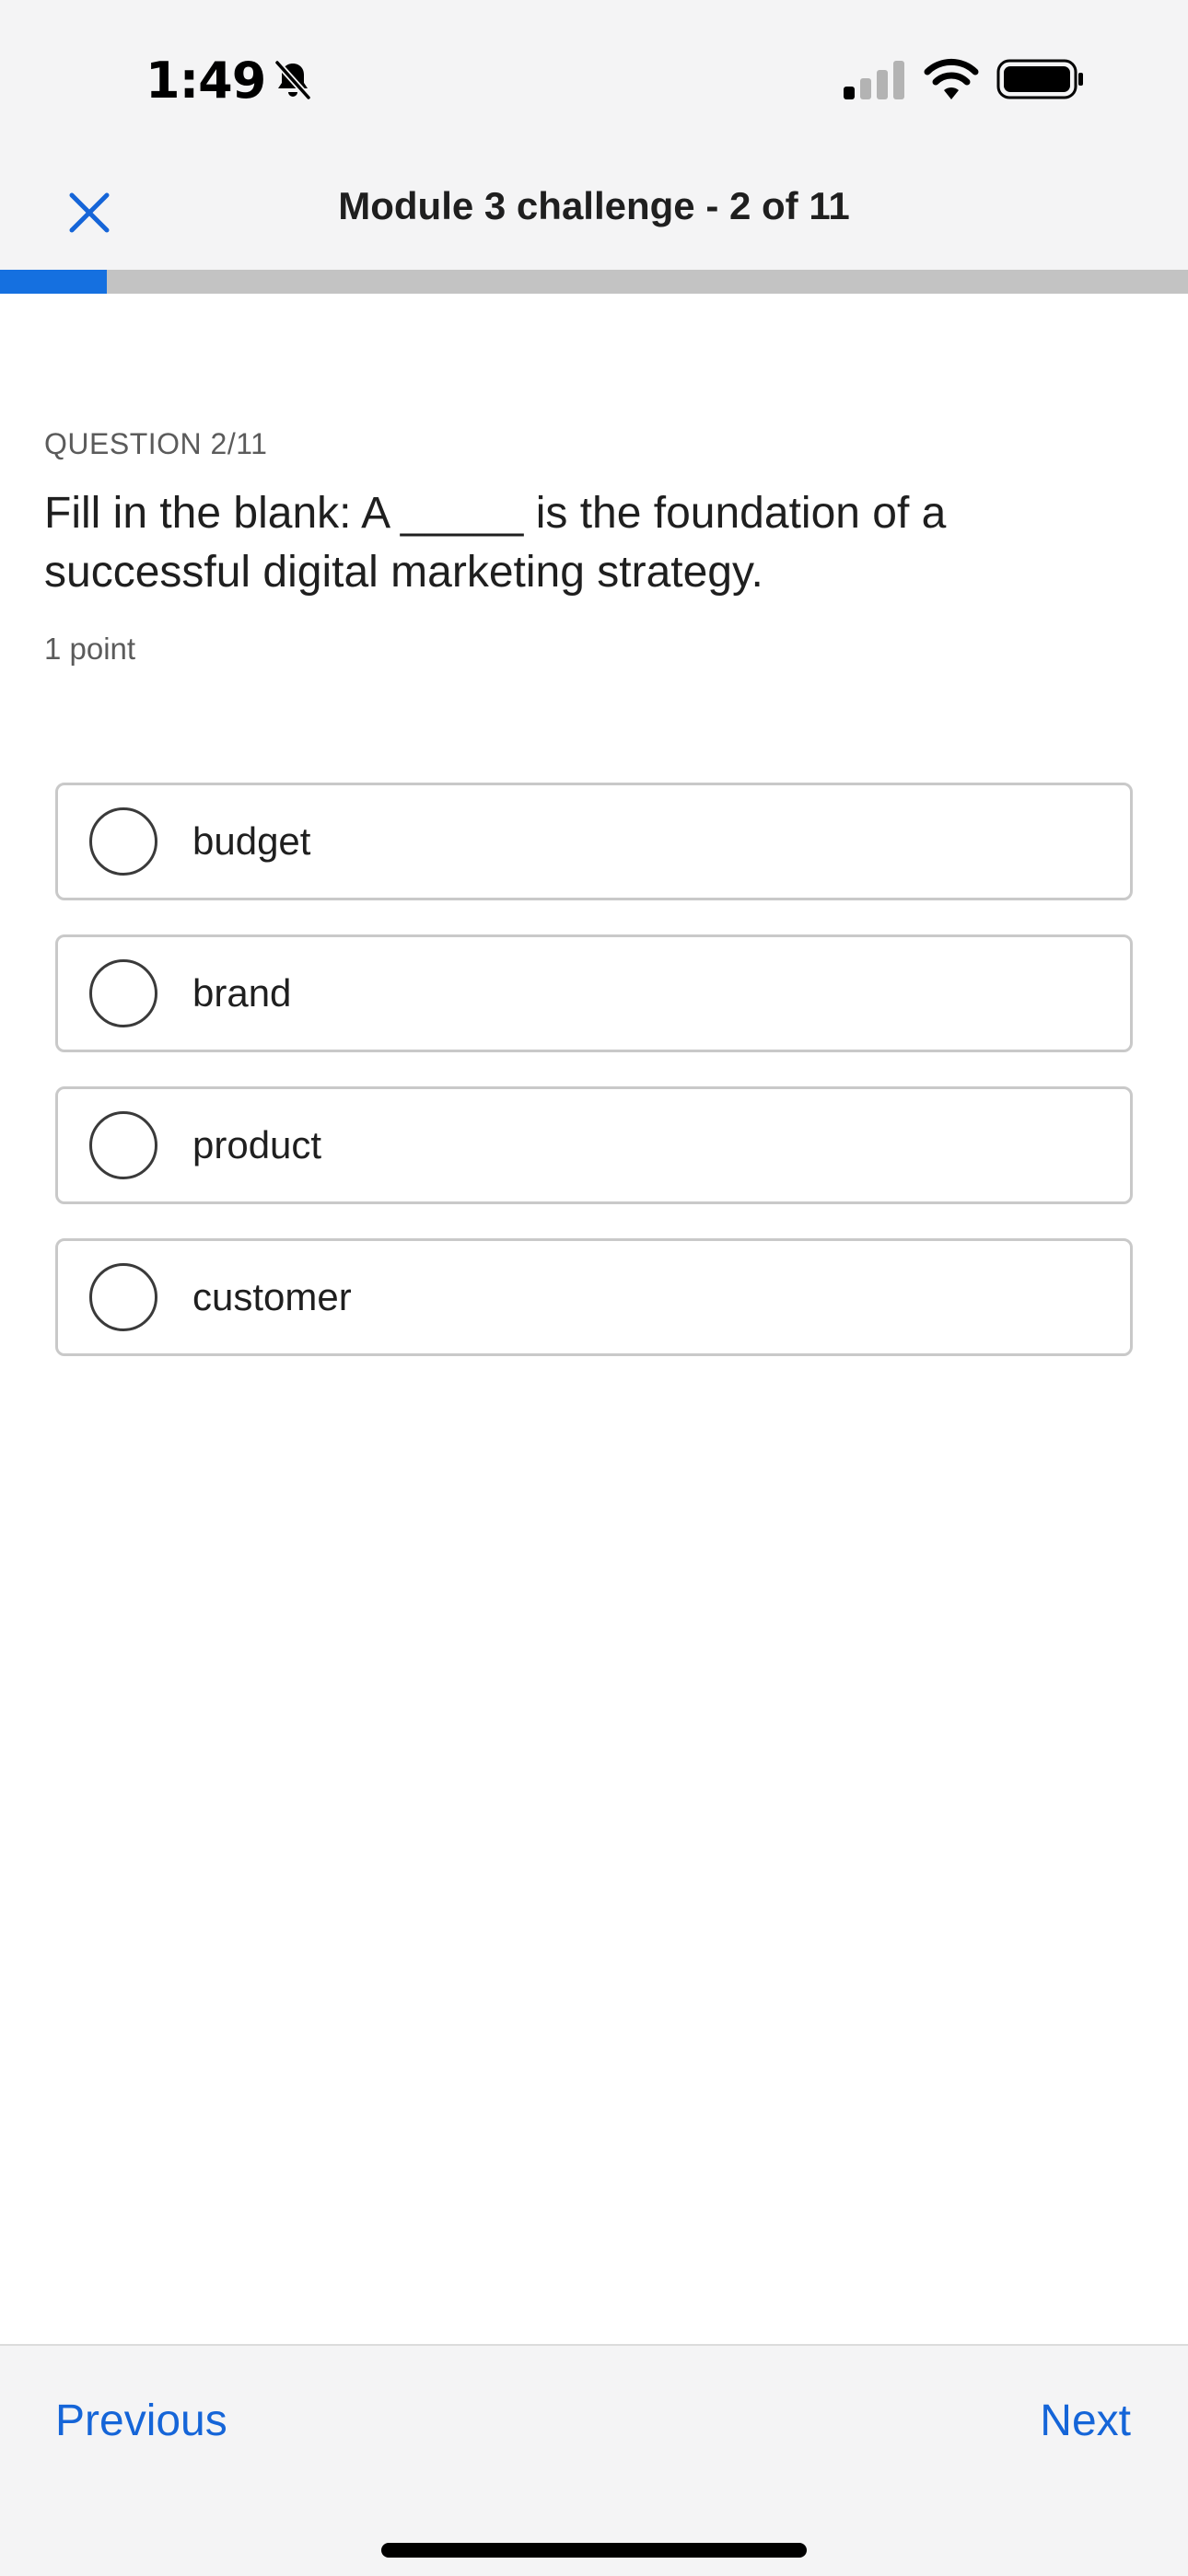  What do you see at coordinates (54, 282) in the screenshot?
I see `progress-fill` at bounding box center [54, 282].